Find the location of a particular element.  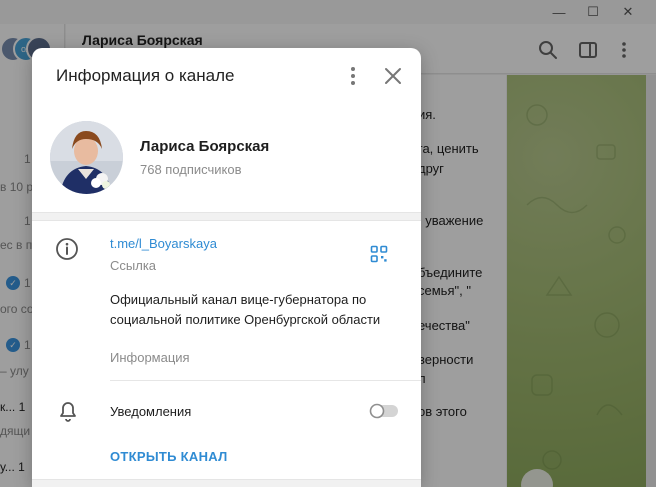

channel-avatar is located at coordinates (86, 157).